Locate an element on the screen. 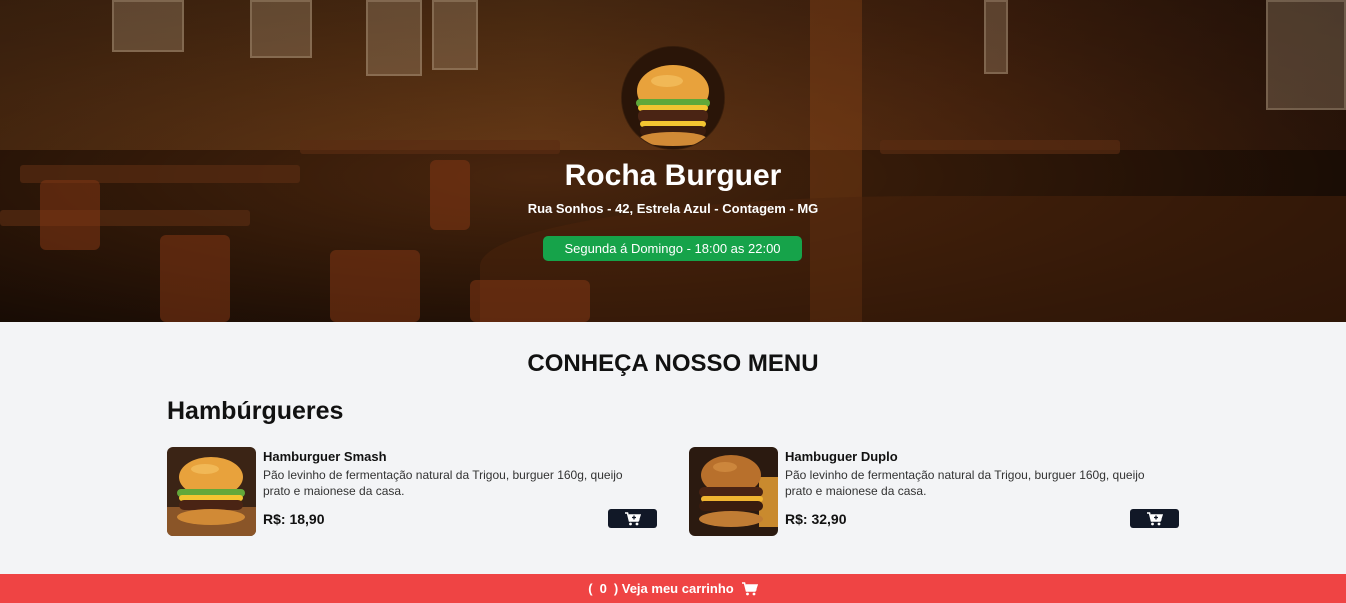 Image resolution: width=1346 pixels, height=603 pixels. restaurant-name: Rocha Burguer is located at coordinates (673, 175).